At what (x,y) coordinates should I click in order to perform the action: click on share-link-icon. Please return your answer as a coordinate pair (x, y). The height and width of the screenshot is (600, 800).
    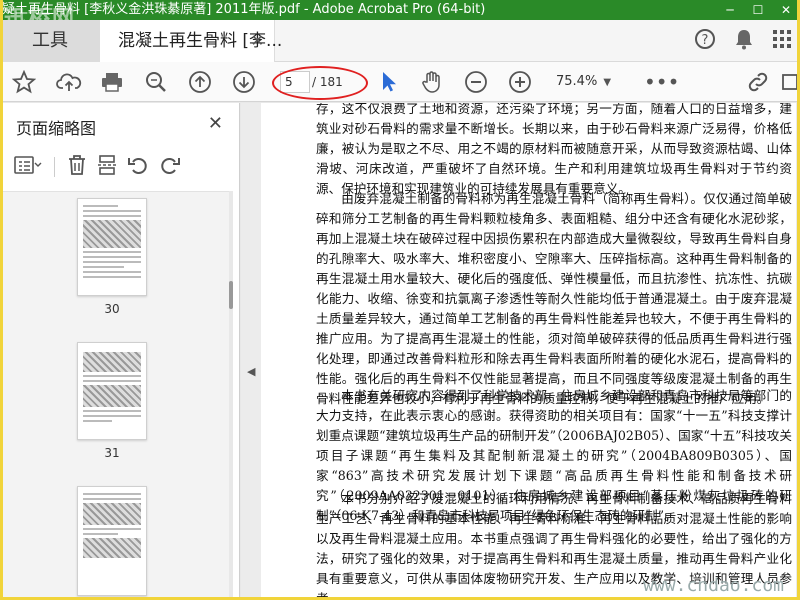
    Looking at the image, I should click on (758, 82).